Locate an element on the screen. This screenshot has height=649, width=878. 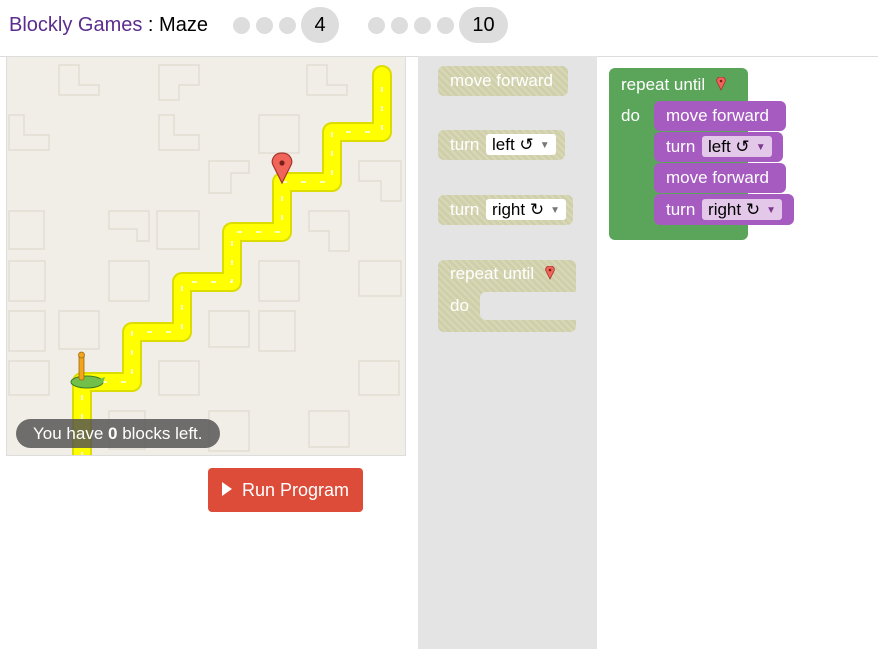
player-pegman-icon is located at coordinates (87, 370).